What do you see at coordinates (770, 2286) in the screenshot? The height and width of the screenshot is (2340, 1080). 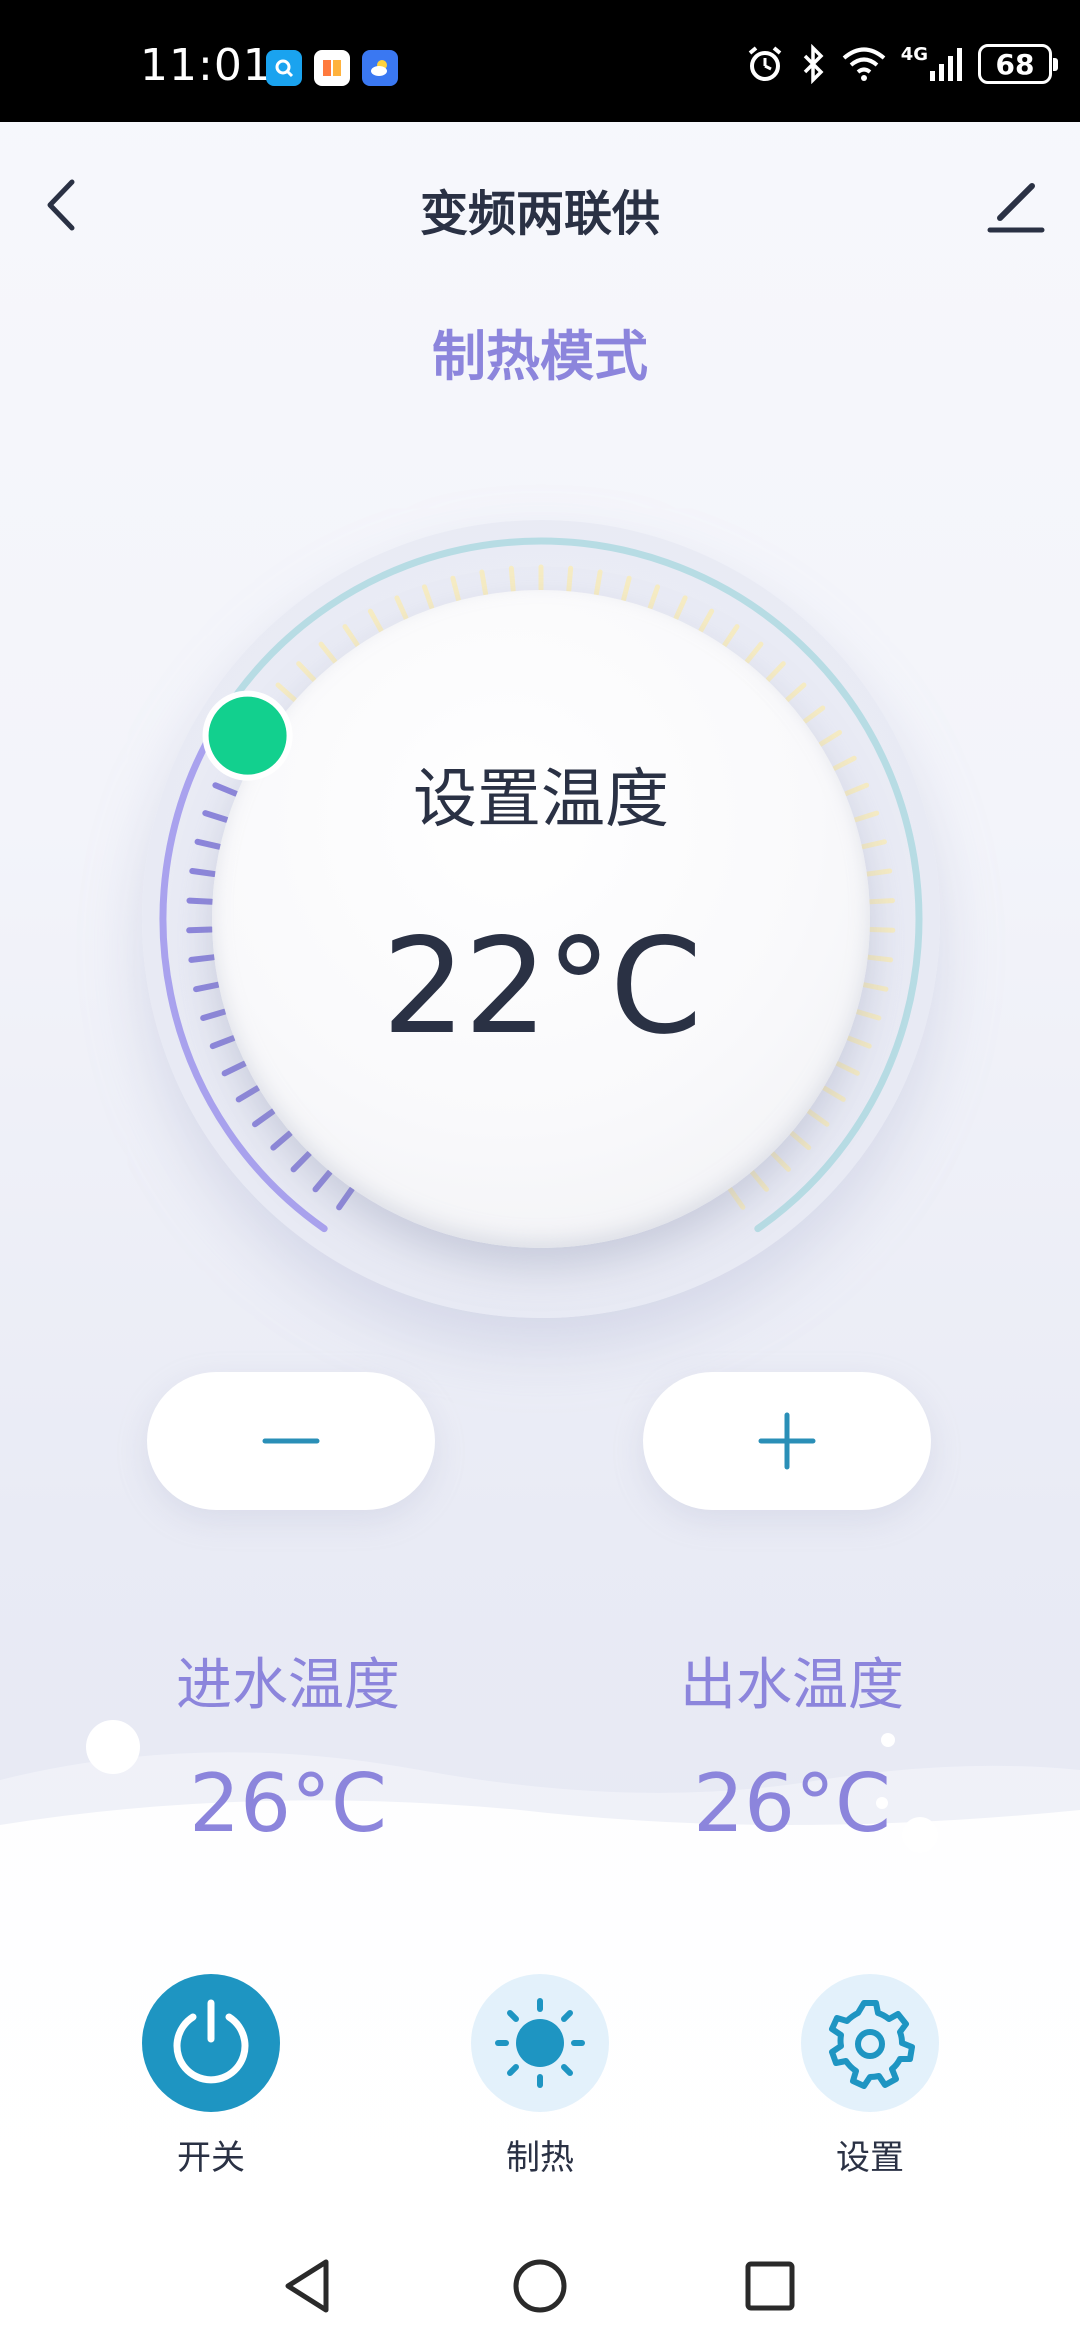 I see `nav-recents-icon` at bounding box center [770, 2286].